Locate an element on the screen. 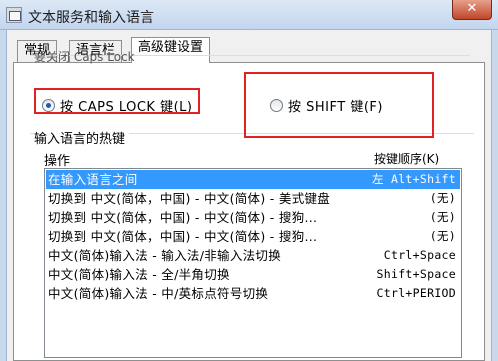 The width and height of the screenshot is (498, 361). title-bar: 文本服务和输入语言 ✕ is located at coordinates (249, 15).